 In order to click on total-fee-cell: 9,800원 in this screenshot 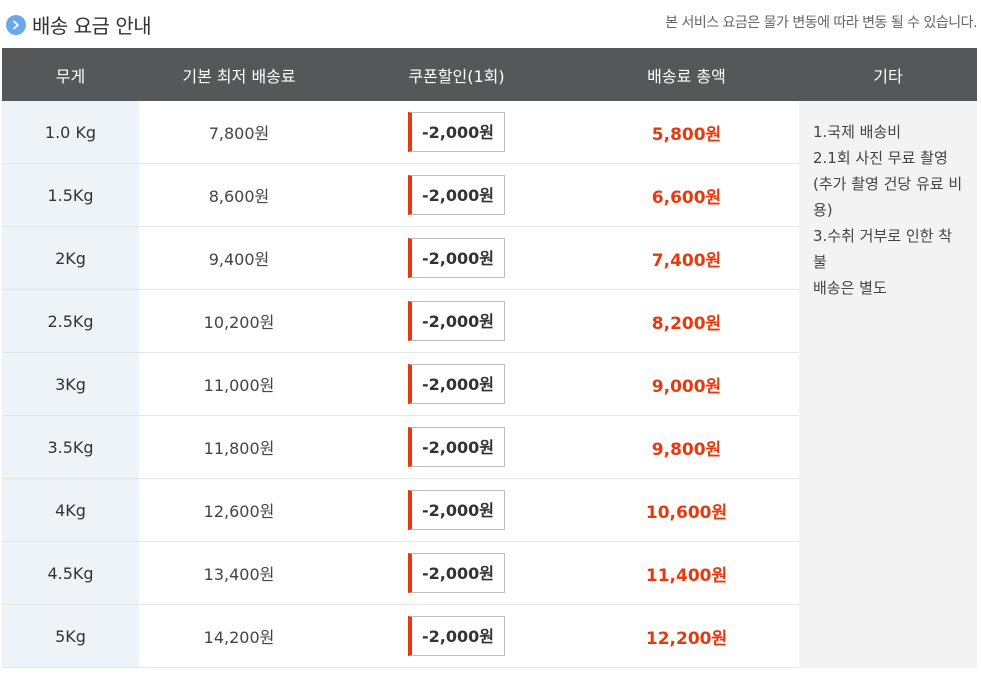, I will do `click(686, 447)`.